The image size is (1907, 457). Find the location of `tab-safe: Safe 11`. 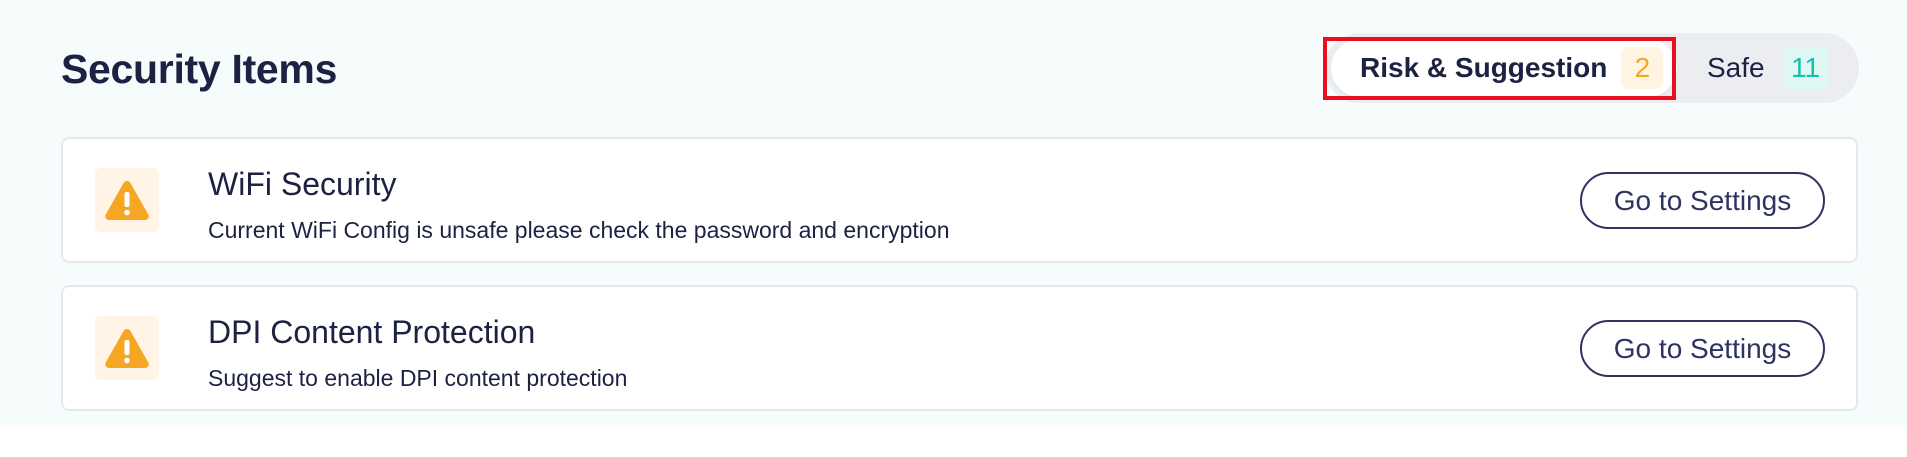

tab-safe: Safe 11 is located at coordinates (1782, 68).